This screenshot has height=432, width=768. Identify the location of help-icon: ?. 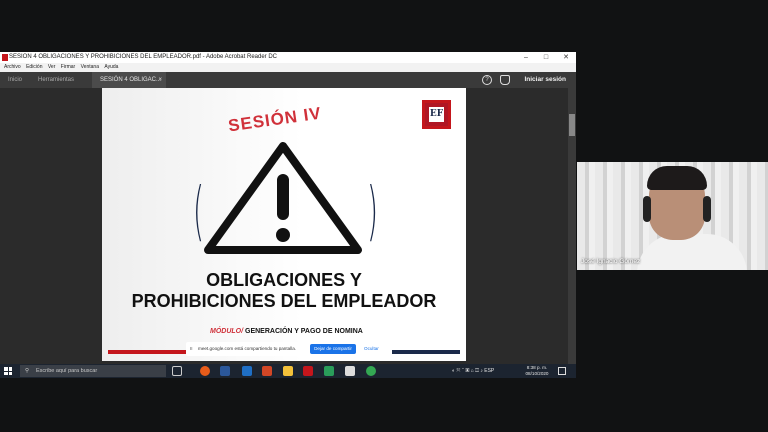
(487, 80).